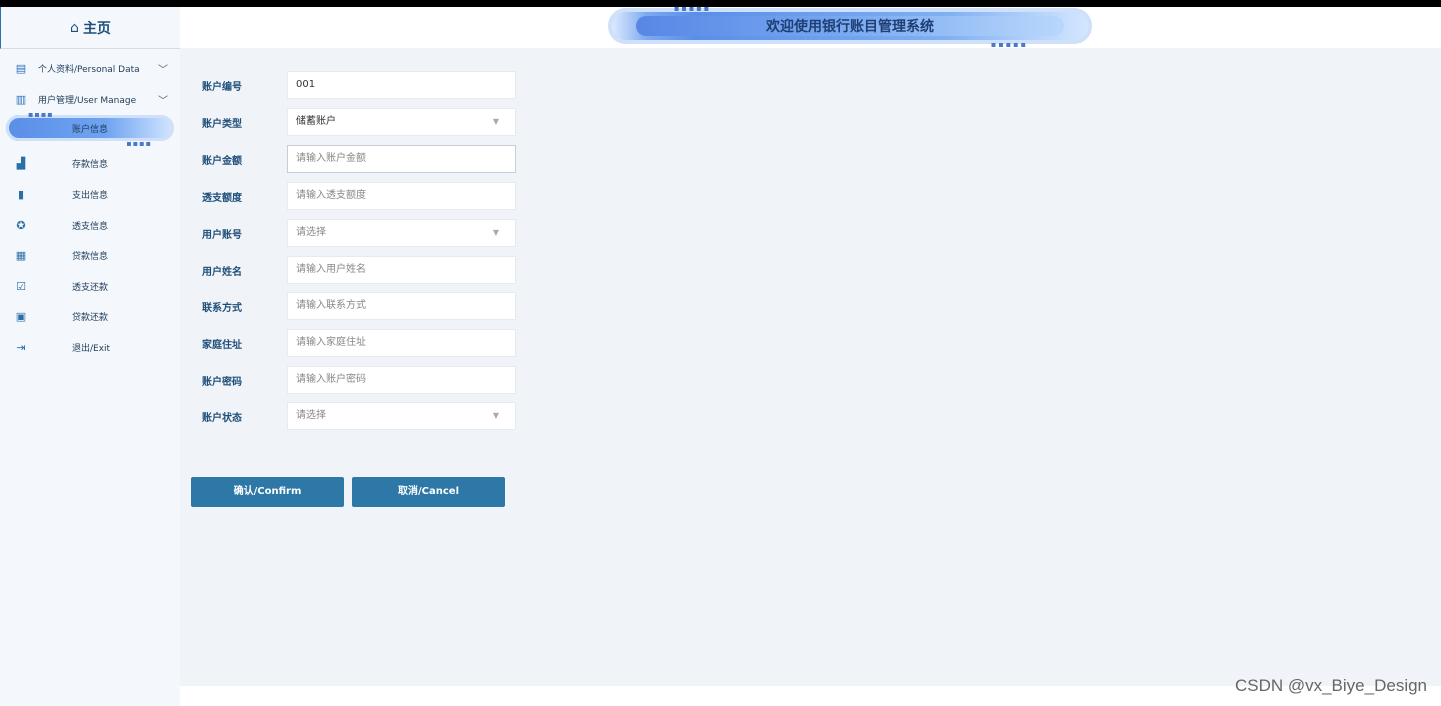 The width and height of the screenshot is (1441, 706). I want to click on account-type-select: 储蓄账户 ▼, so click(401, 122).